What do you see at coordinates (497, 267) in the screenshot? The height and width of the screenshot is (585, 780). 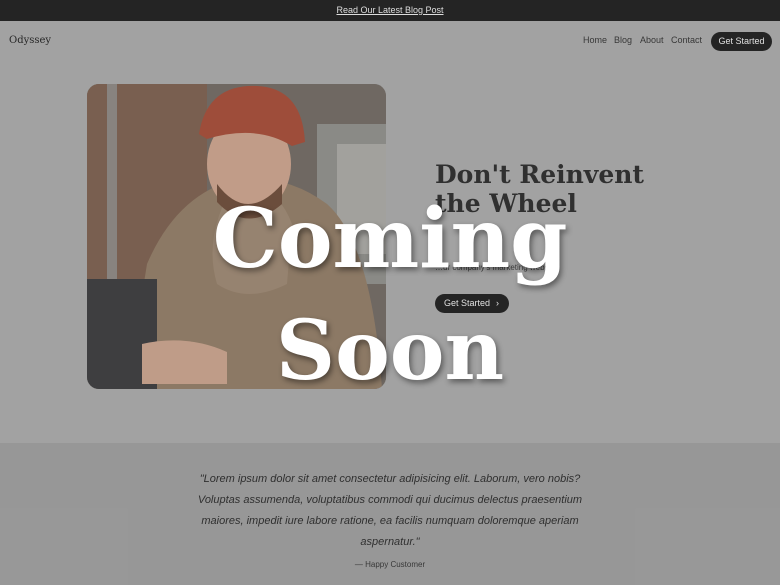 I see `hero-subtitle: …ur company's marketing website.` at bounding box center [497, 267].